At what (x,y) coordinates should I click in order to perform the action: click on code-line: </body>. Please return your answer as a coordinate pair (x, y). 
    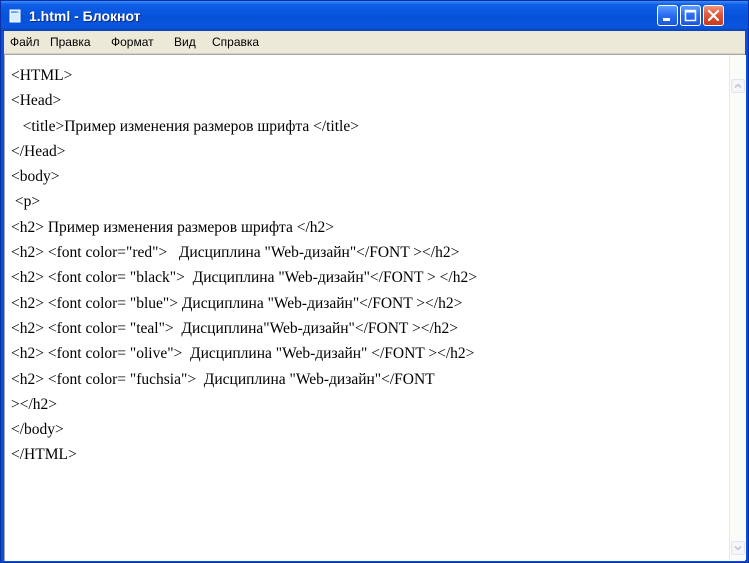
    Looking at the image, I should click on (37, 430).